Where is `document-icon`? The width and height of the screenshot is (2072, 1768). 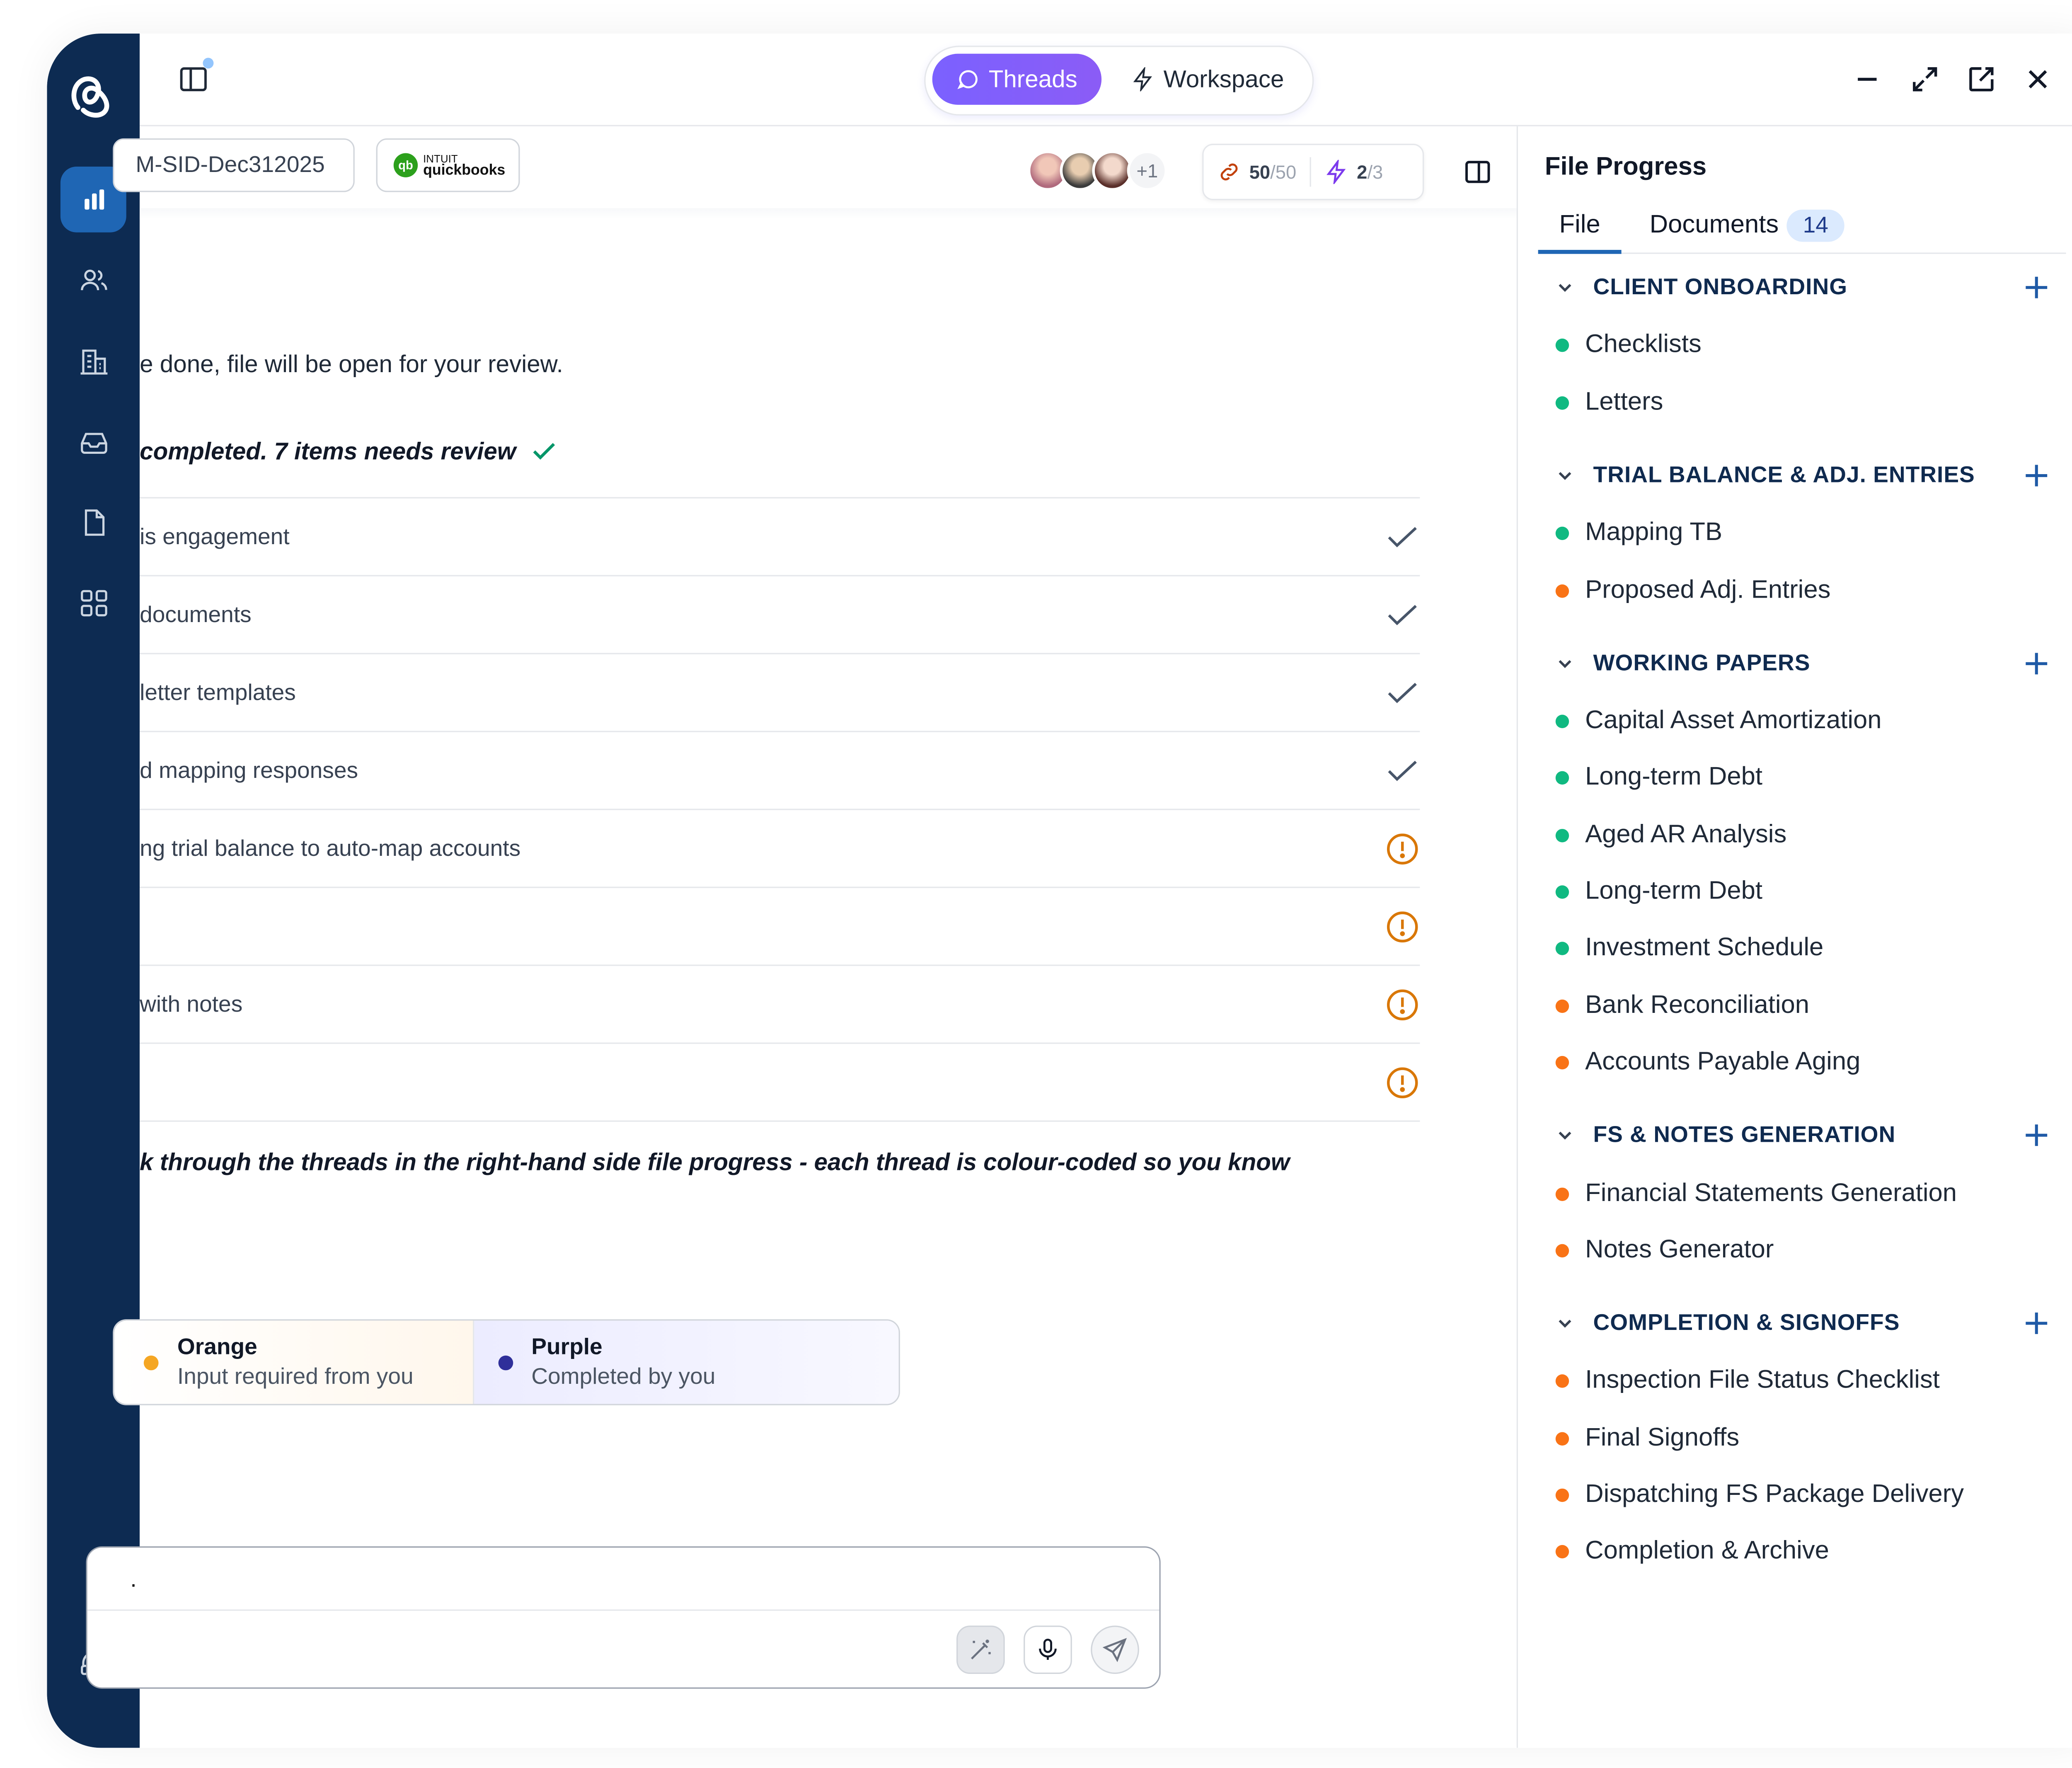
document-icon is located at coordinates (94, 522).